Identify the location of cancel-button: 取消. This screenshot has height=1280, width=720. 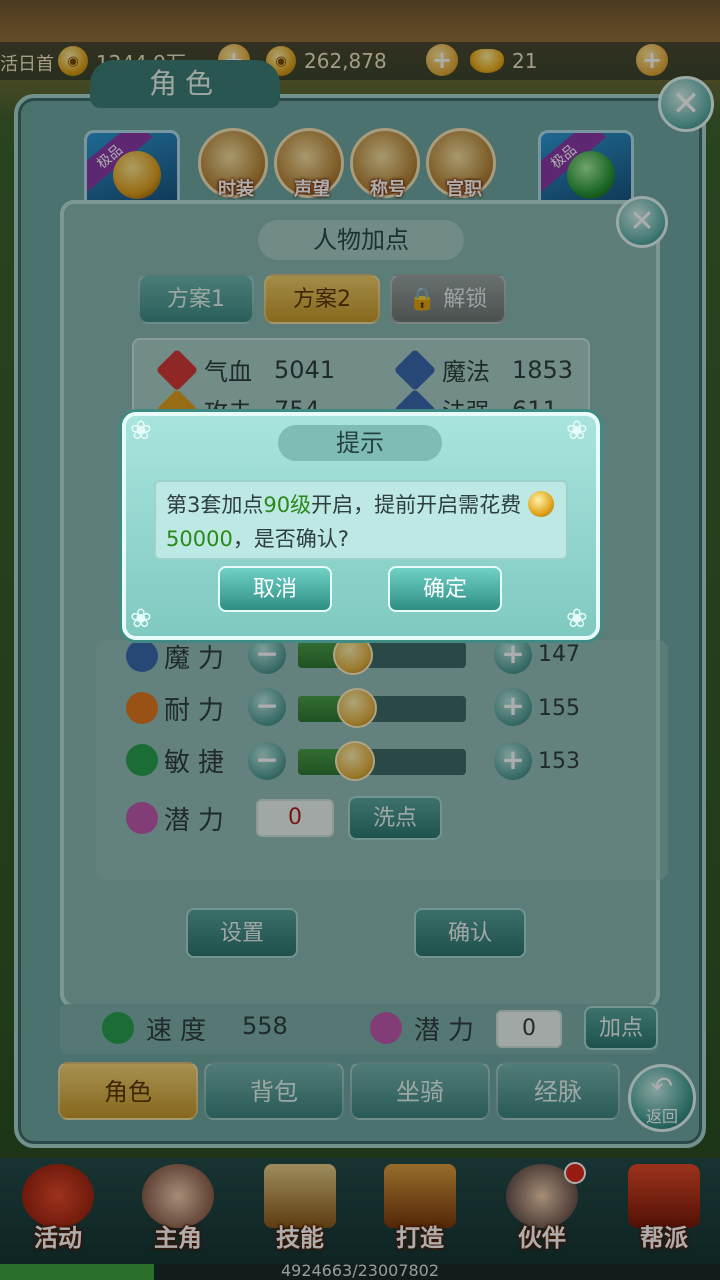
(275, 589).